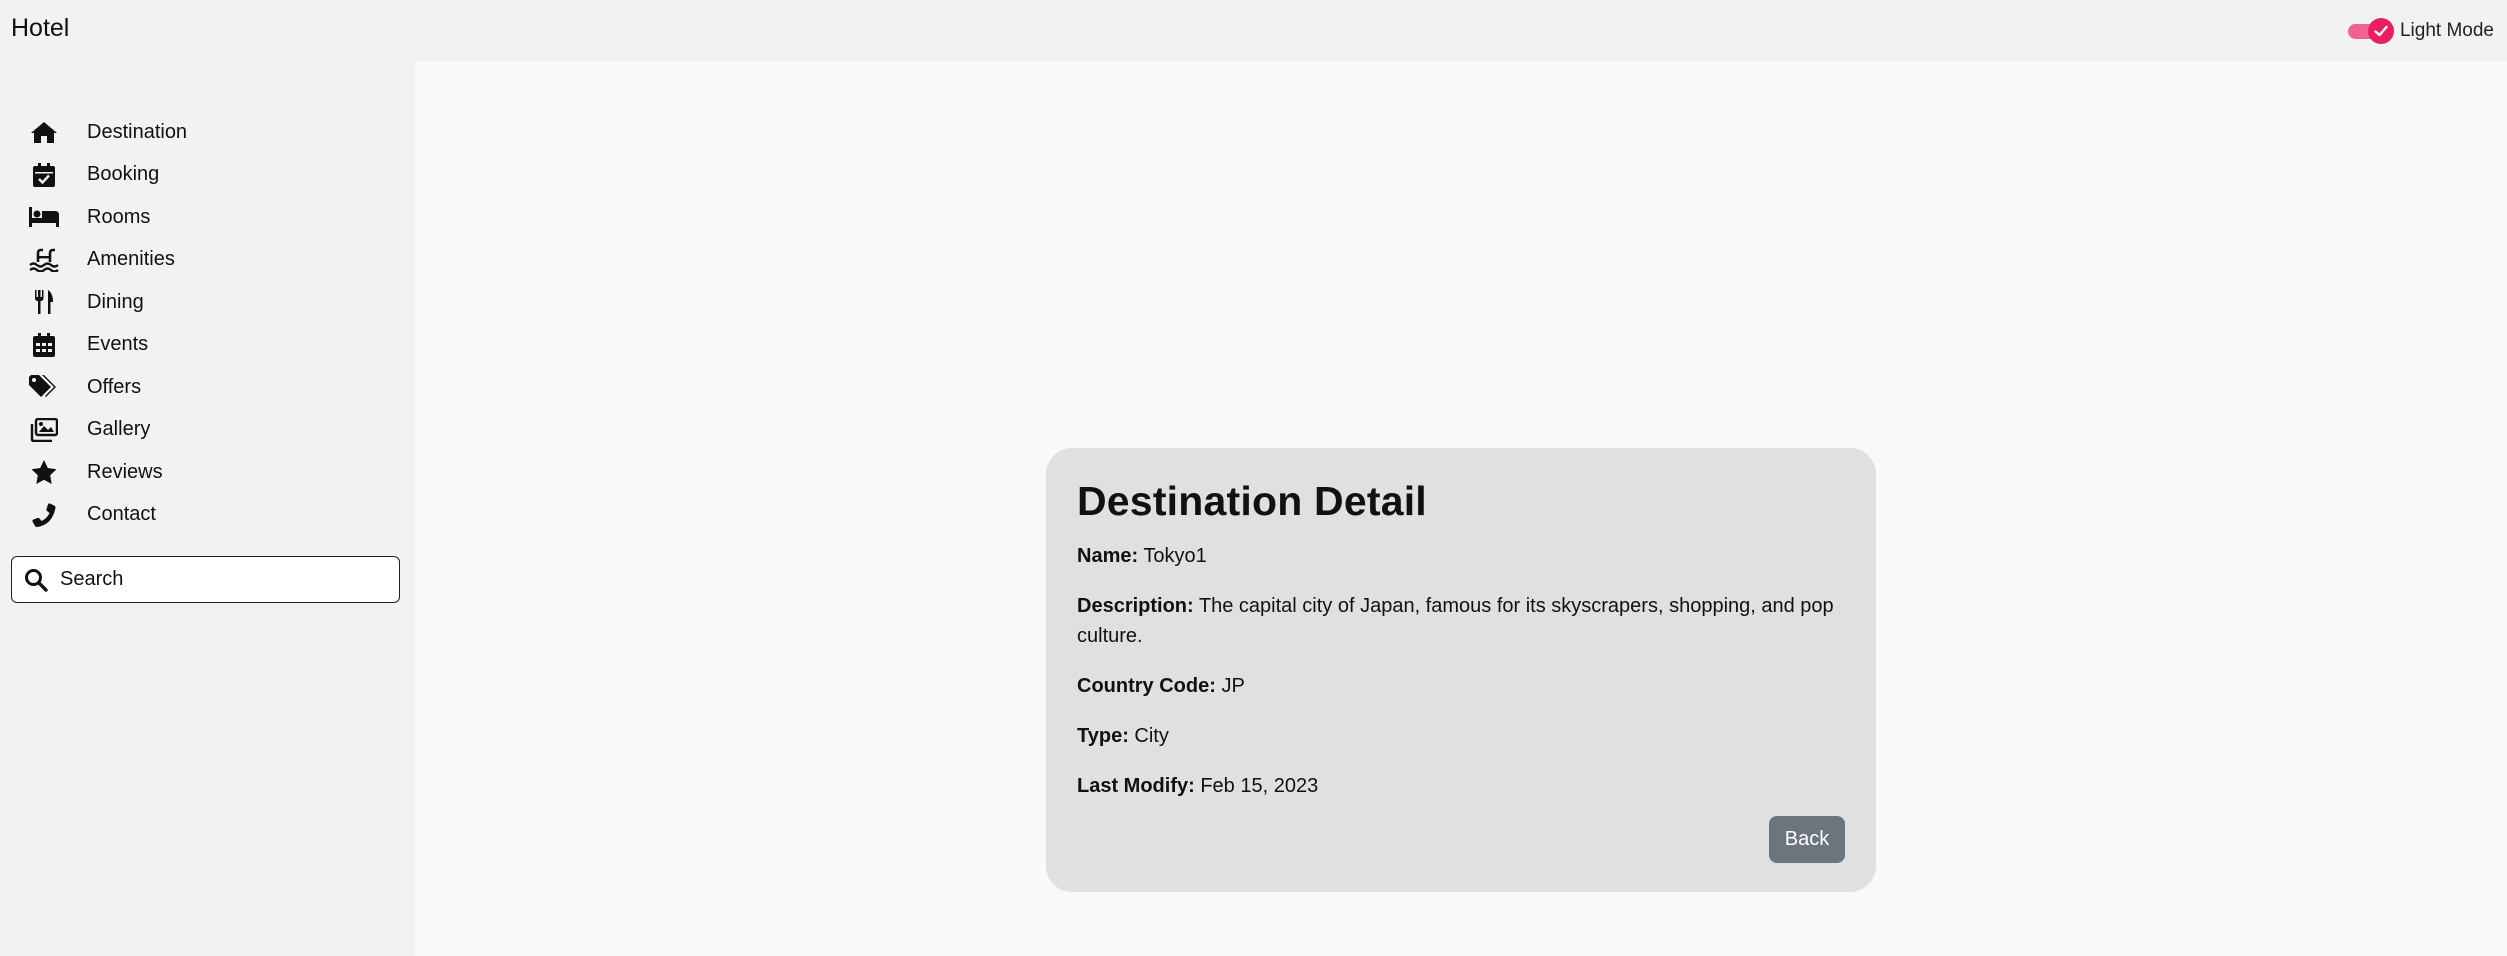 Image resolution: width=2507 pixels, height=956 pixels. Describe the element at coordinates (36, 580) in the screenshot. I see `search-icon` at that location.